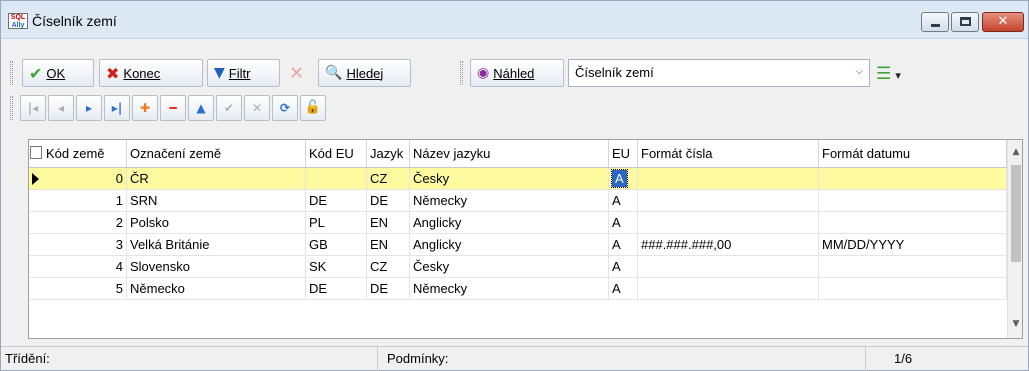 Image resolution: width=1029 pixels, height=371 pixels. What do you see at coordinates (85, 244) in the screenshot?
I see `cell-country-code: 3` at bounding box center [85, 244].